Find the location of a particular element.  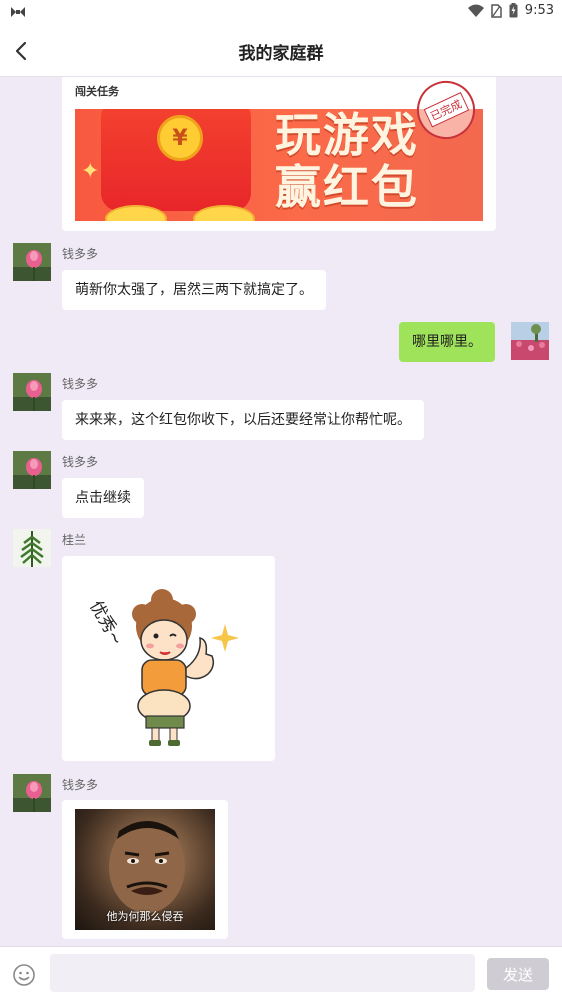

message-input is located at coordinates (262, 973).